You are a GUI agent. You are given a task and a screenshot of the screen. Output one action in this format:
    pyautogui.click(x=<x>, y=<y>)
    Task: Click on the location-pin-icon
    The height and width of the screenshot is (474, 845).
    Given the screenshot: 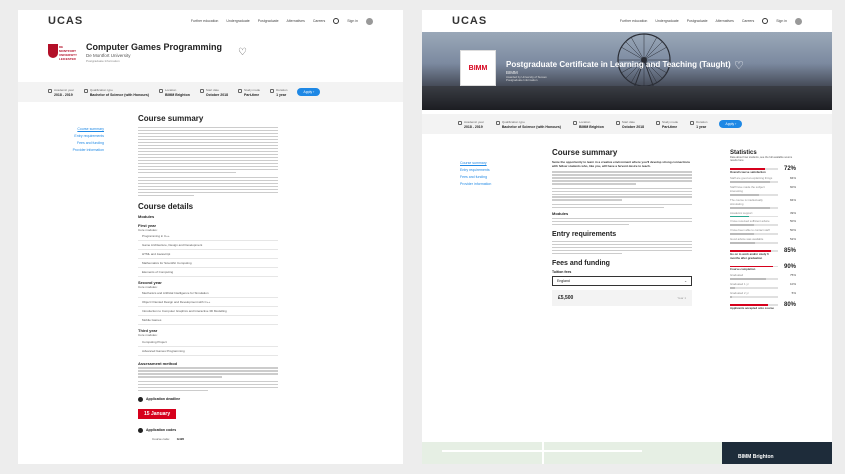 What is the action you would take?
    pyautogui.click(x=574, y=122)
    